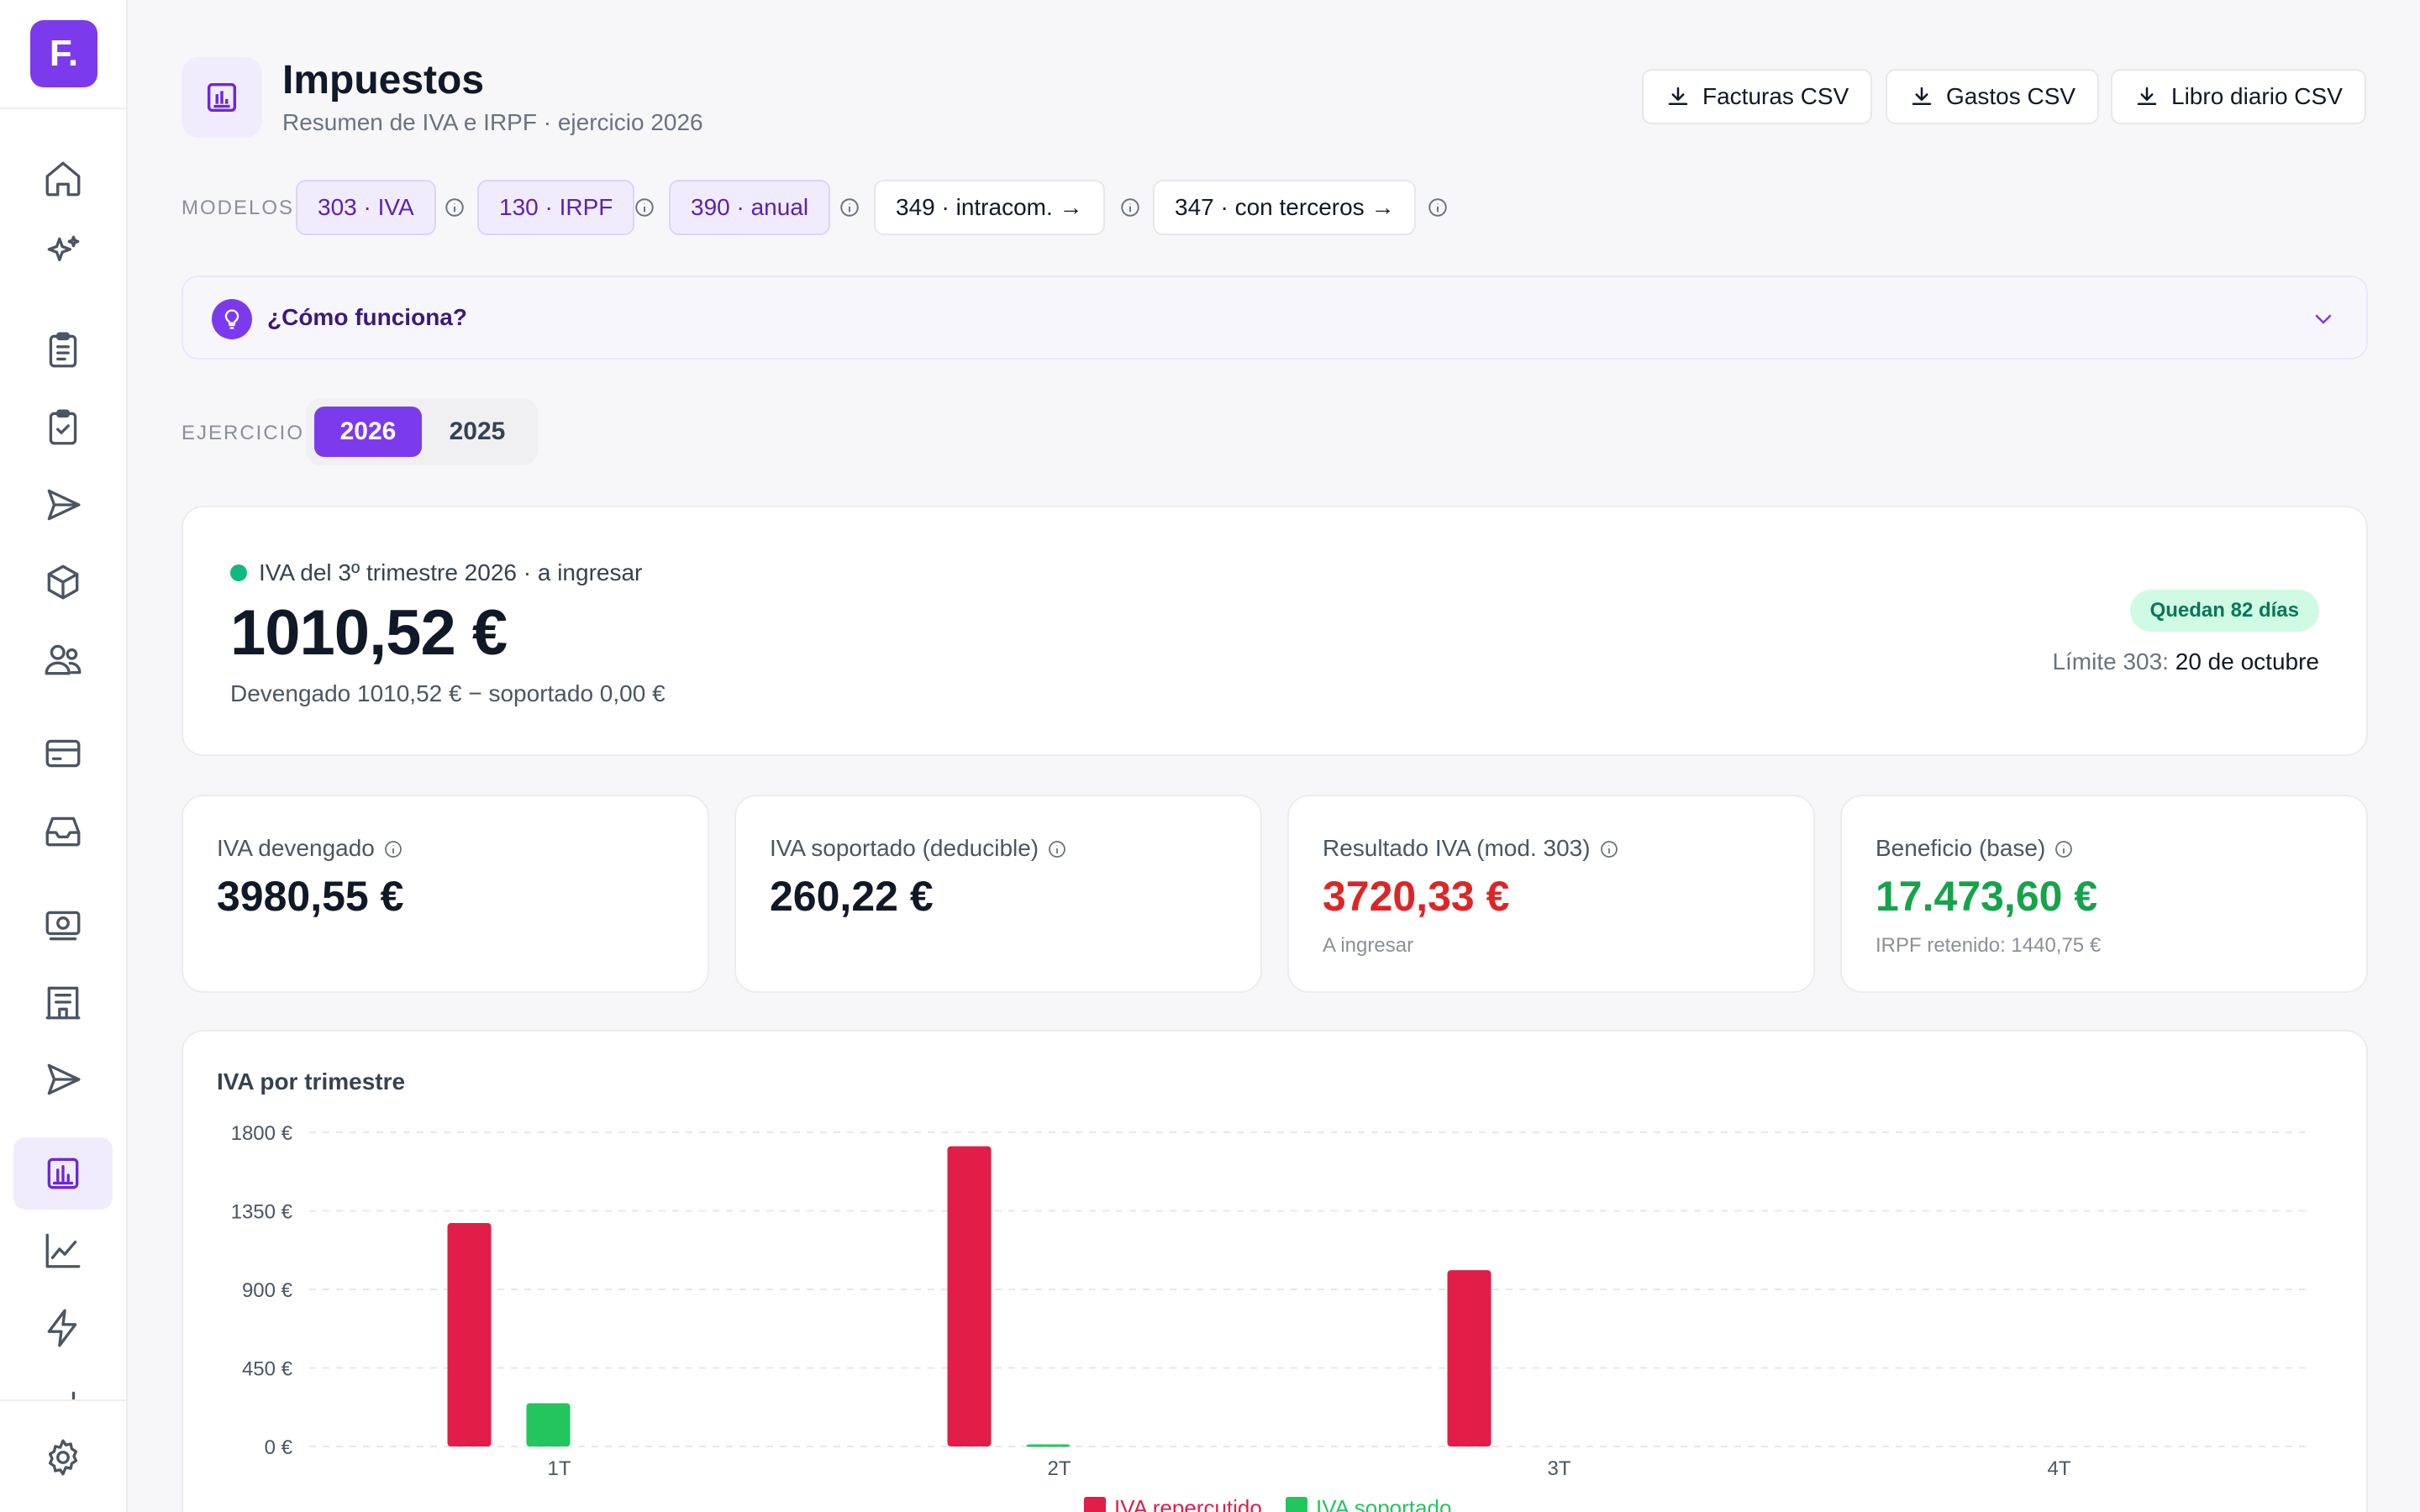 The image size is (2420, 1512). I want to click on export-journal-button: Libro diario CSV, so click(2238, 96).